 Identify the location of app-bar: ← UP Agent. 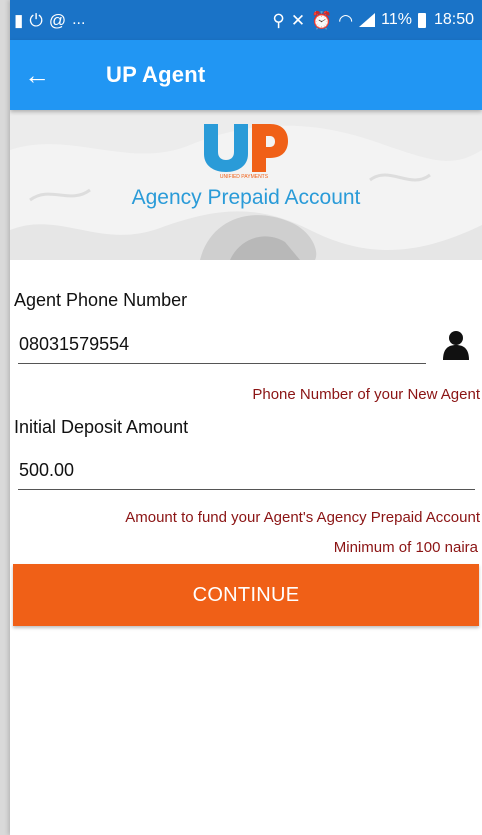
(246, 75).